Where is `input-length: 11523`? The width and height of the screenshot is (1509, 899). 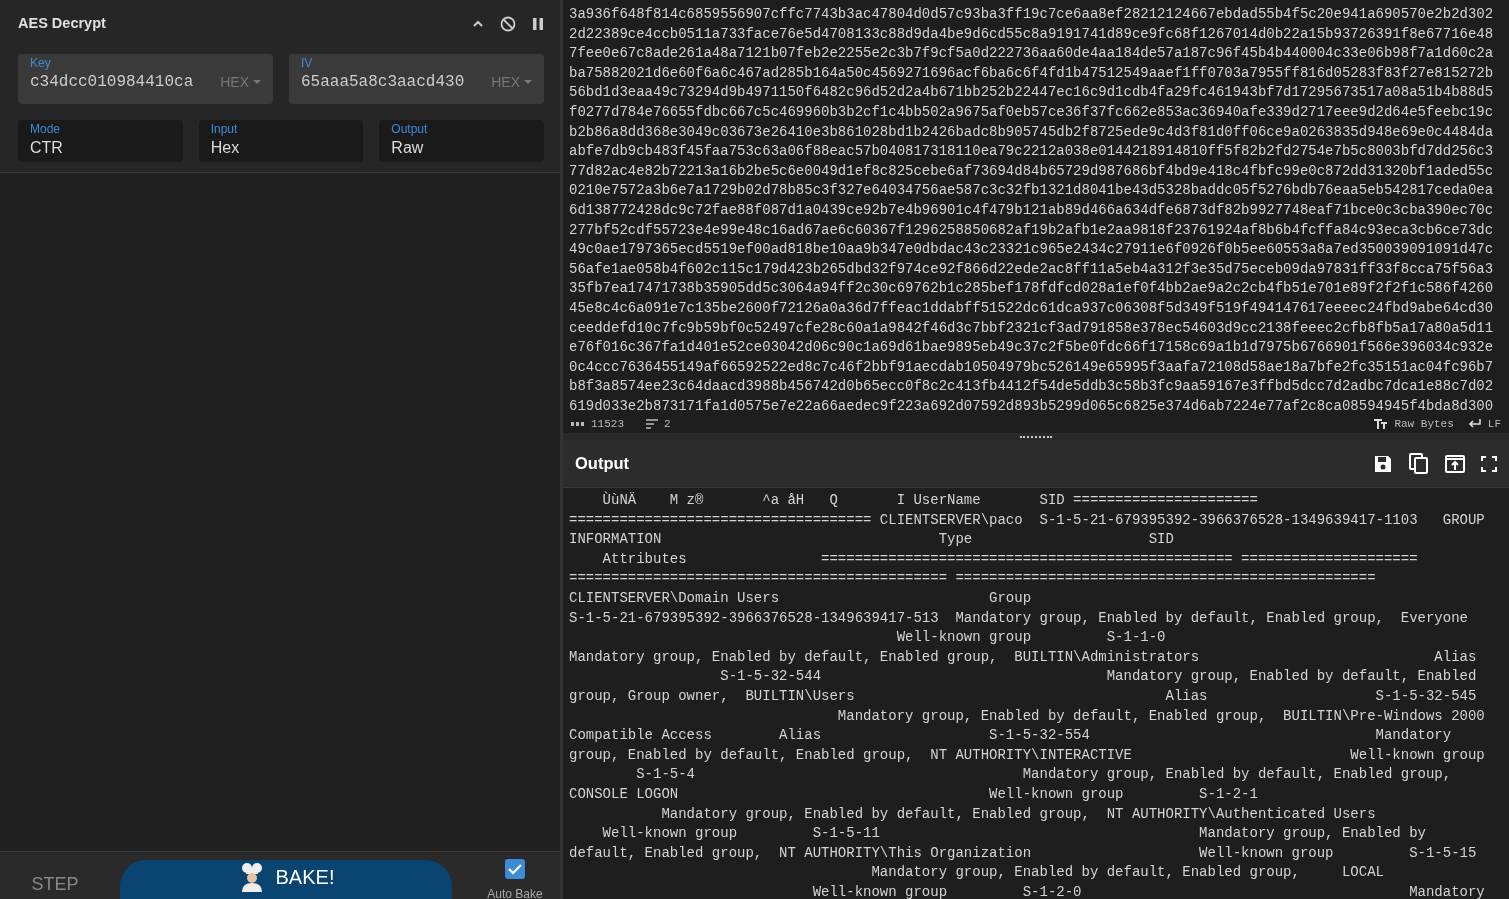 input-length: 11523 is located at coordinates (607, 424).